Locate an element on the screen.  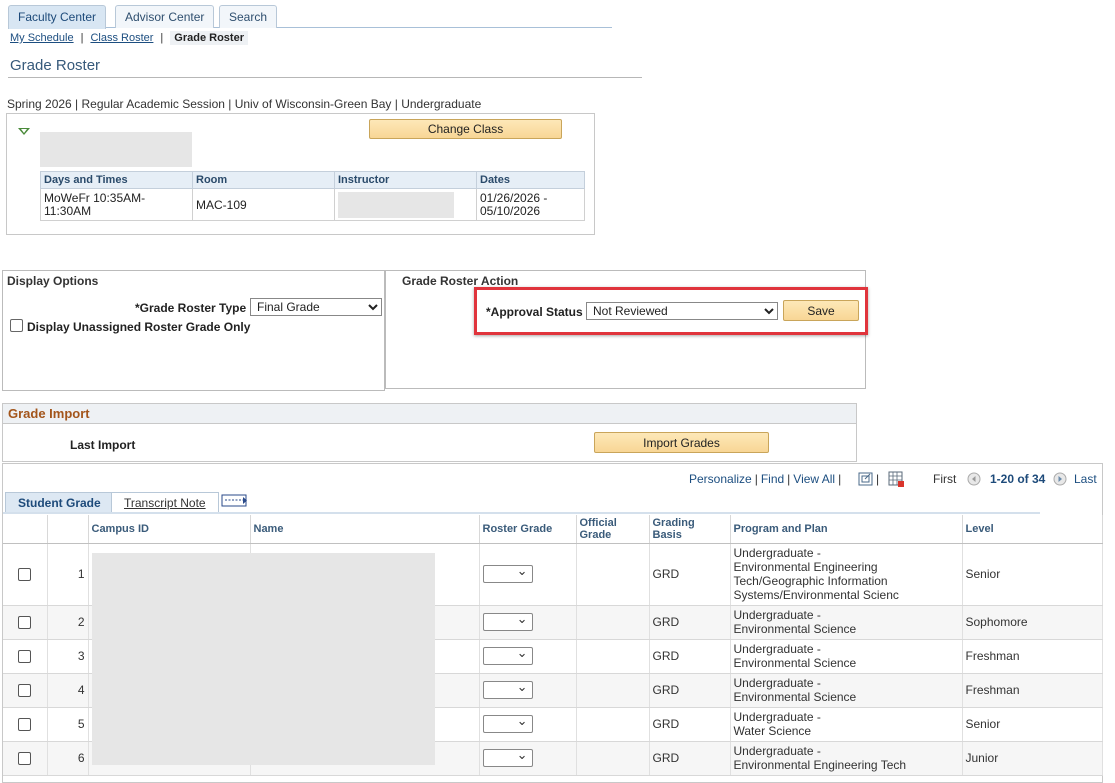
download-spreadsheet-icon is located at coordinates (896, 479).